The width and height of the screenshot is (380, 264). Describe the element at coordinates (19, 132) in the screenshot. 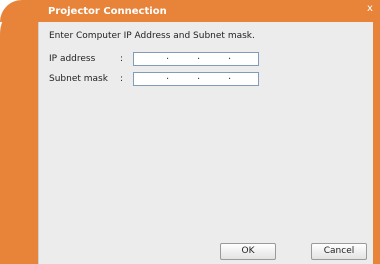

I see `window-frame-left` at that location.